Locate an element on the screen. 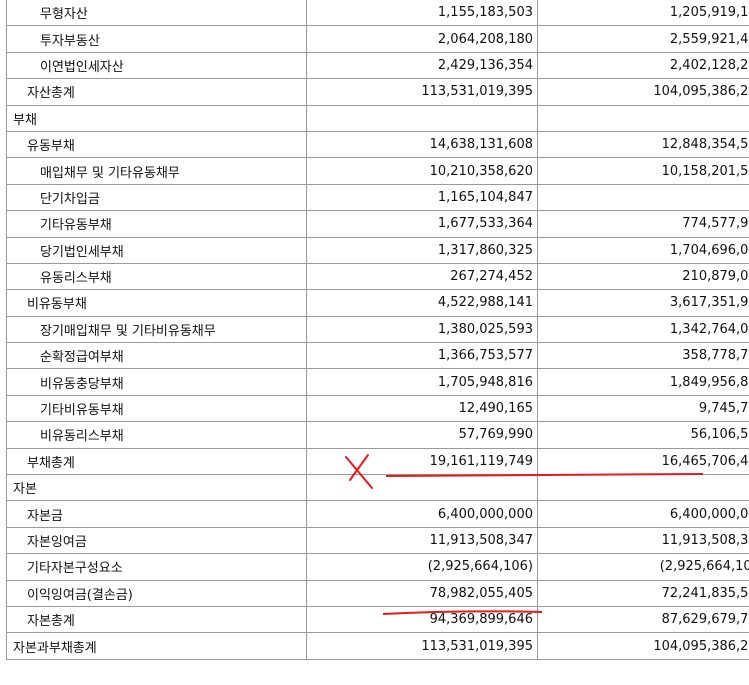 The width and height of the screenshot is (749, 685). table-row: 기타자본구성요소(2,925,664,106)(2,925,664,106) is located at coordinates (377, 567).